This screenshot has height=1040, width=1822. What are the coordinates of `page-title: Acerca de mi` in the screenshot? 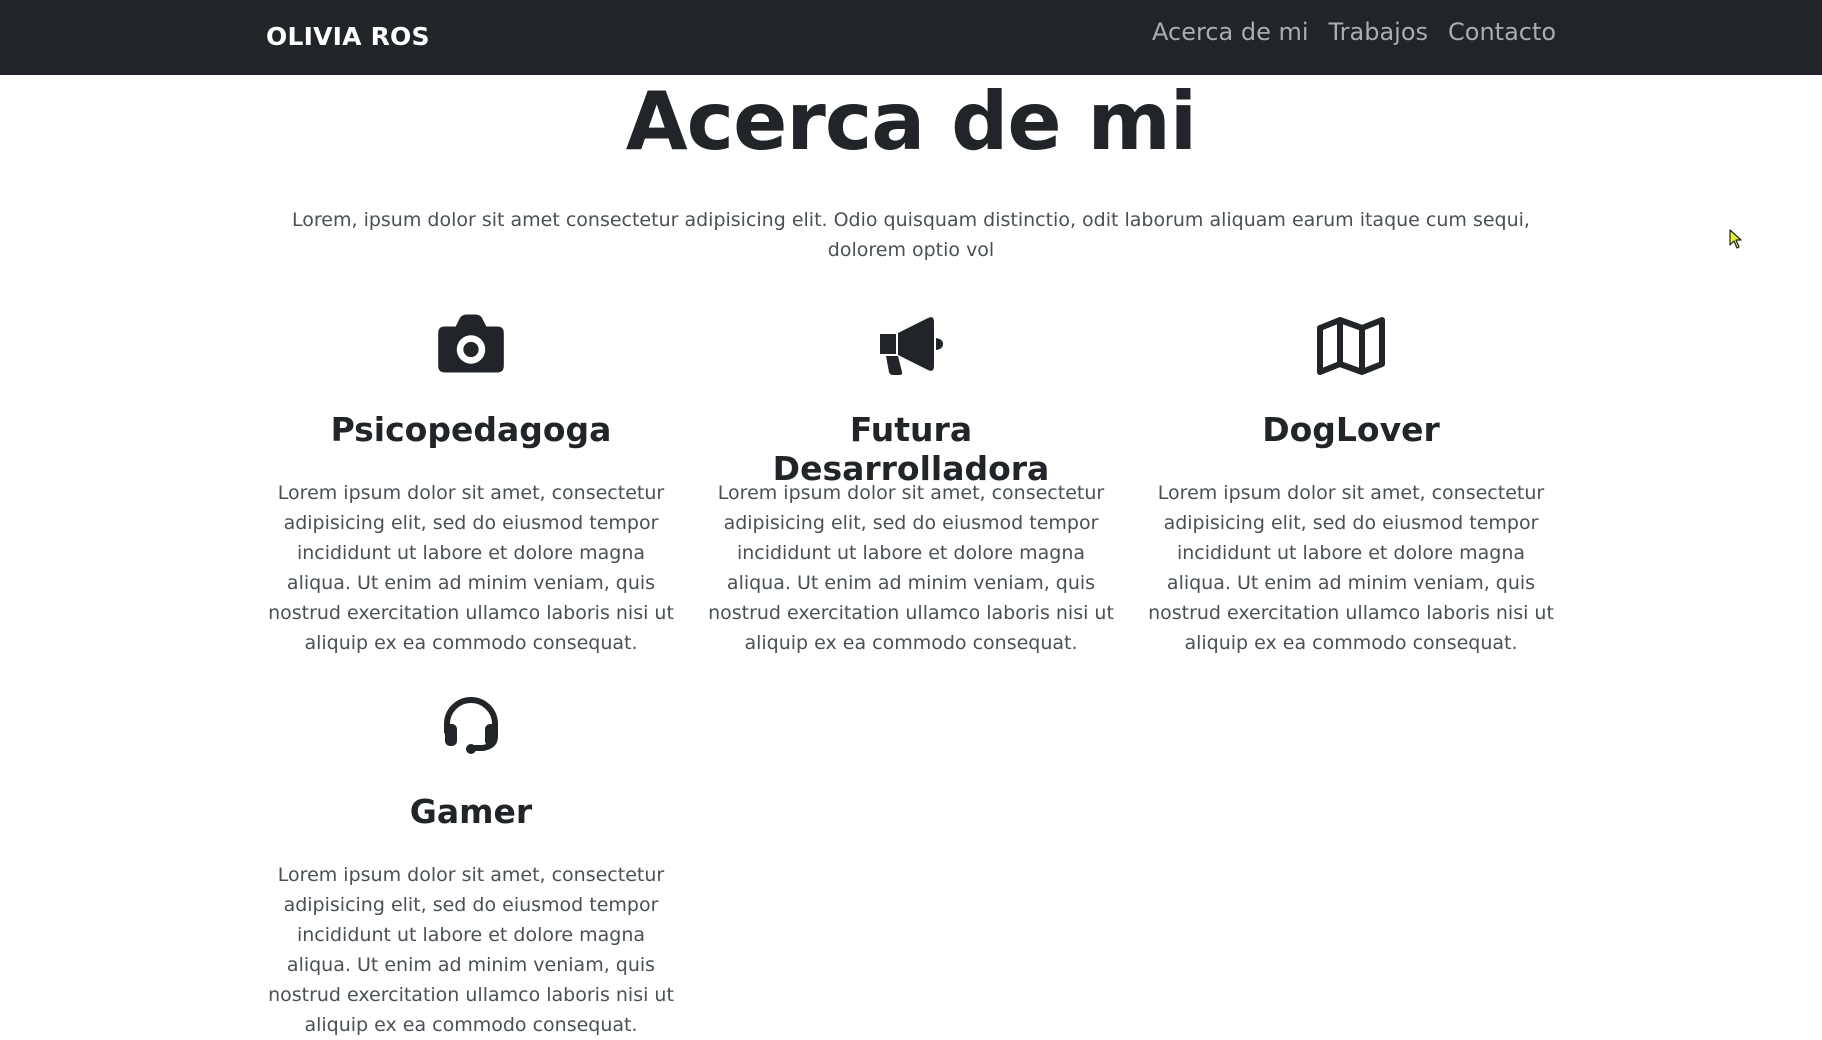 It's located at (911, 121).